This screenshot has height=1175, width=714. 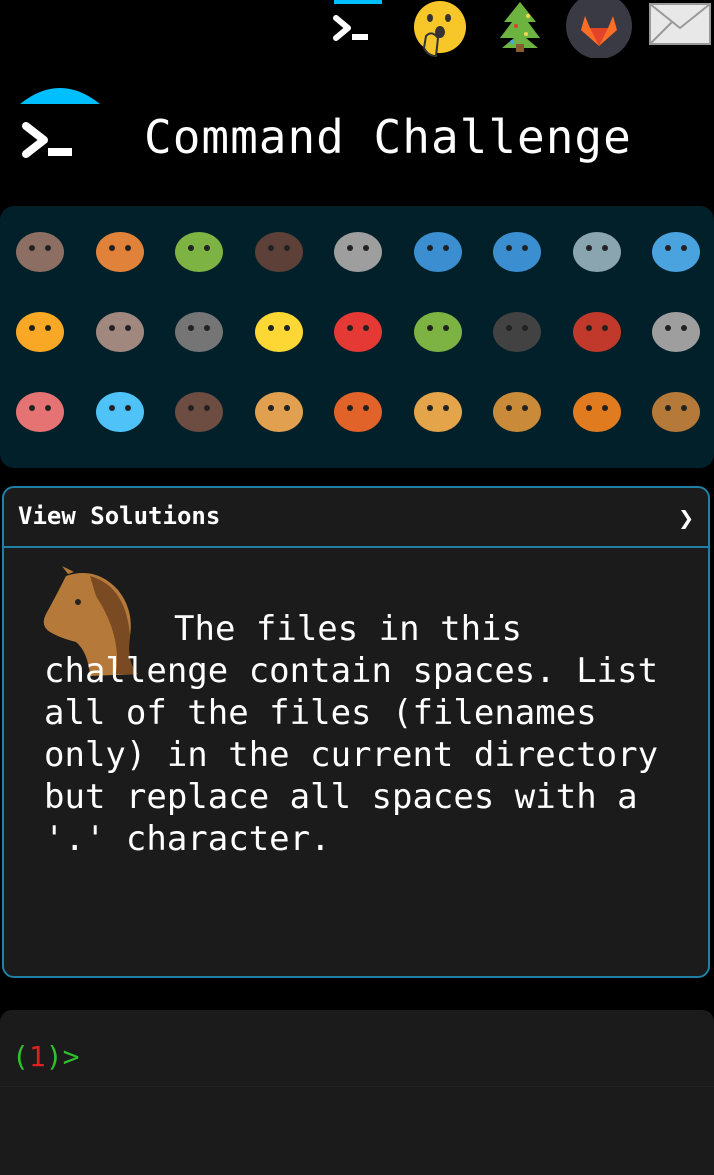 I want to click on view-solutions-toggle: View Solutions ❯, so click(x=356, y=518).